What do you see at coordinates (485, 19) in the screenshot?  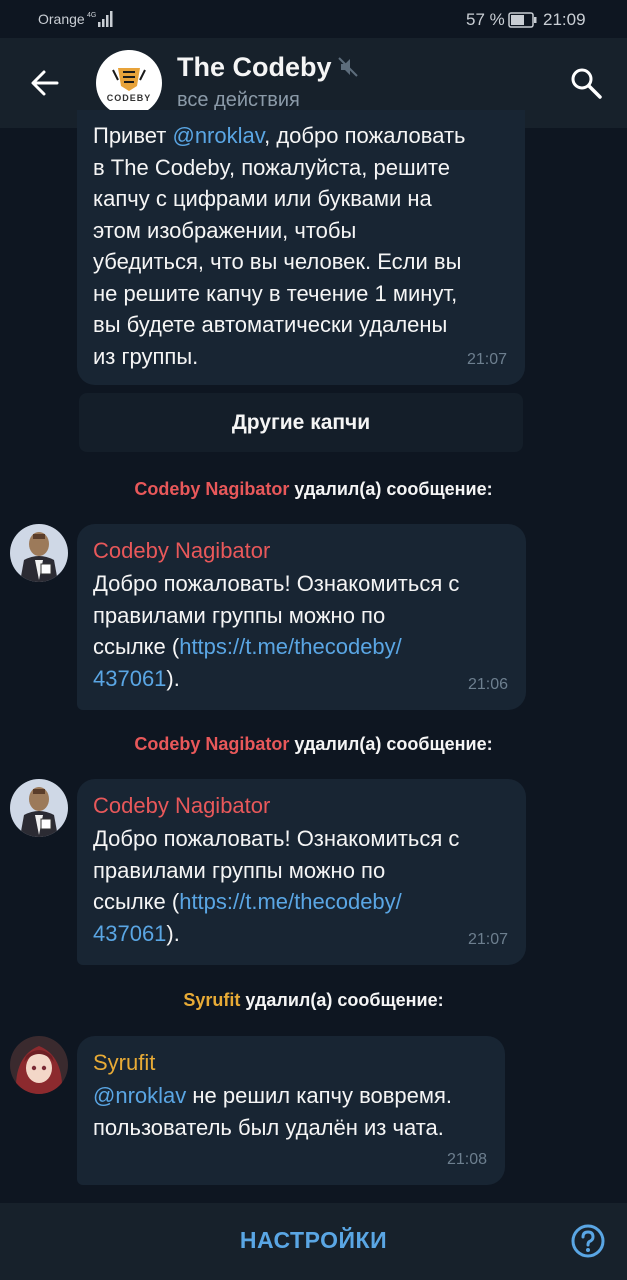 I see `battery-percent: 57 %` at bounding box center [485, 19].